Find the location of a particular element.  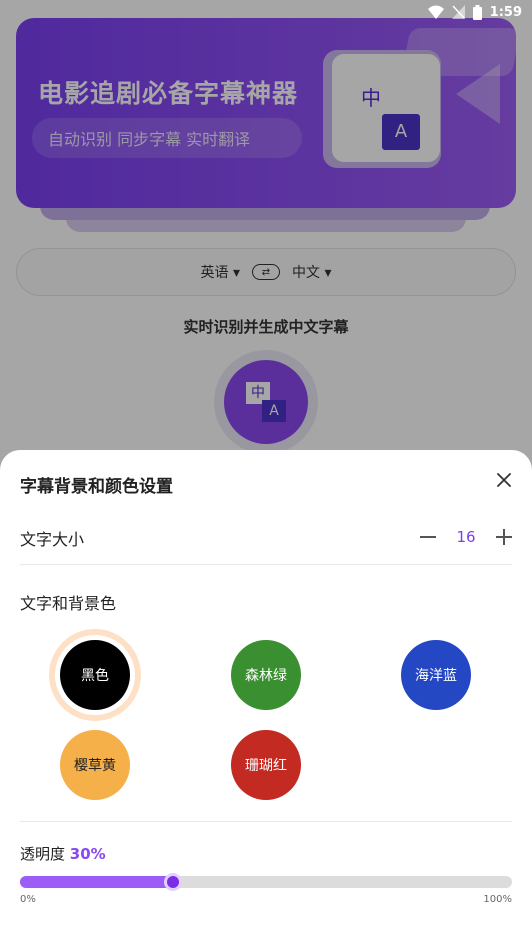

font-size-value: 16 is located at coordinates (466, 537).